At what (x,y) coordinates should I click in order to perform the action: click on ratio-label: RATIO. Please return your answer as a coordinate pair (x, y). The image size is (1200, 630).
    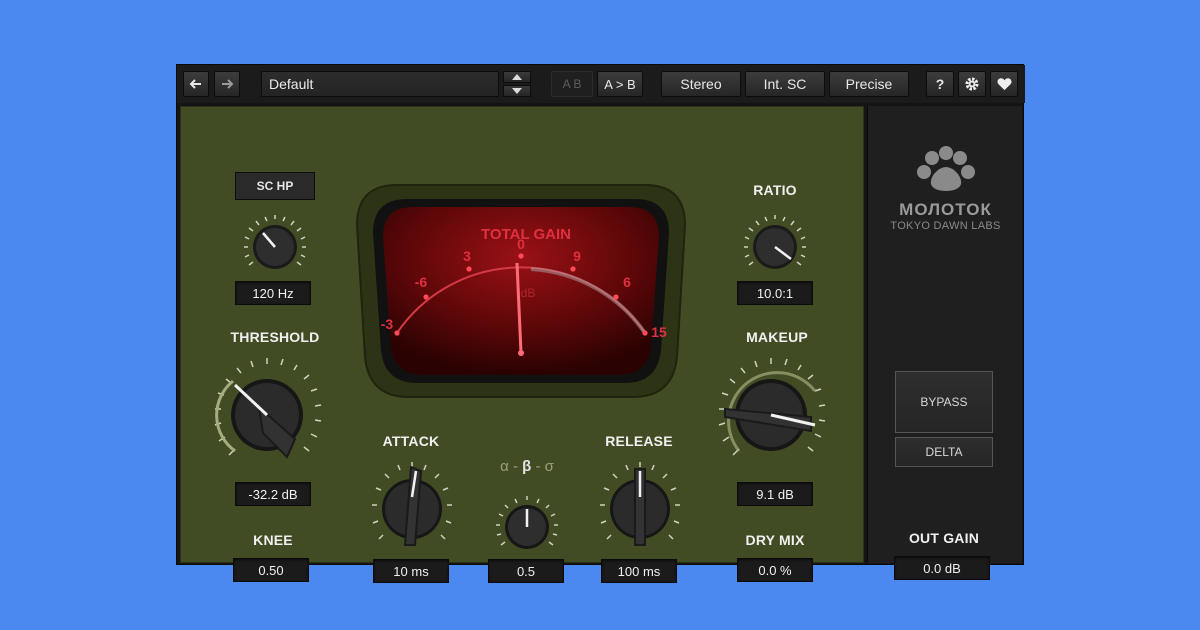
    Looking at the image, I should click on (775, 190).